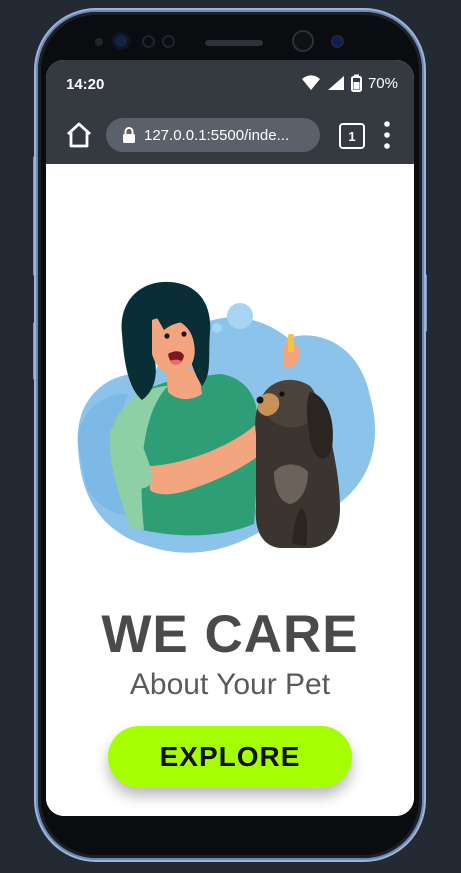 The image size is (461, 873). I want to click on proximity-sensor, so click(337, 41).